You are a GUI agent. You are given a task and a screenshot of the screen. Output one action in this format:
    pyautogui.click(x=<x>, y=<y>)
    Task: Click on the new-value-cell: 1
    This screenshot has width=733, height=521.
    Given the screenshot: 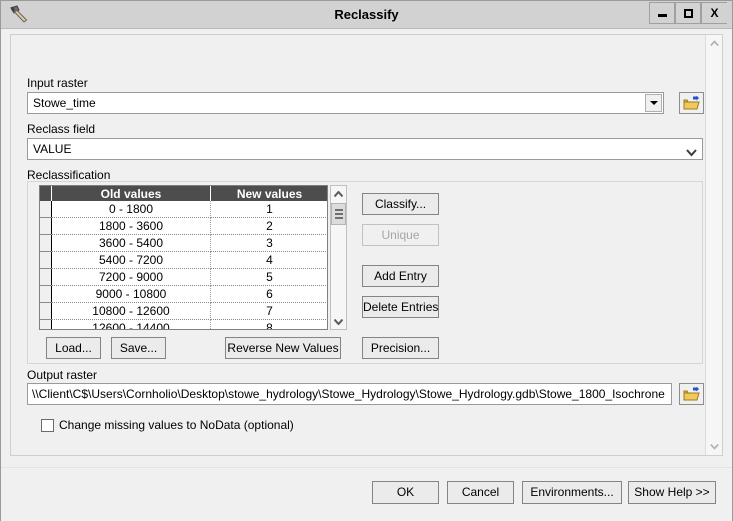 What is the action you would take?
    pyautogui.click(x=268, y=209)
    